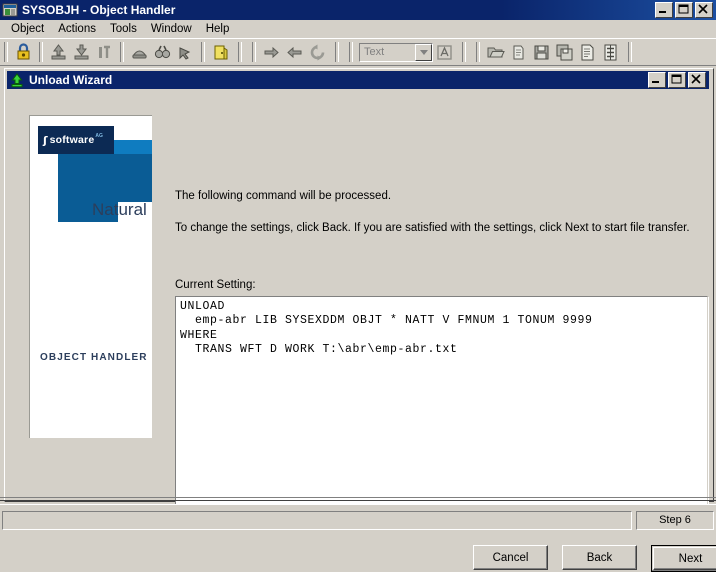  What do you see at coordinates (45, 140) in the screenshot?
I see `software-ag-symbol: ʃ` at bounding box center [45, 140].